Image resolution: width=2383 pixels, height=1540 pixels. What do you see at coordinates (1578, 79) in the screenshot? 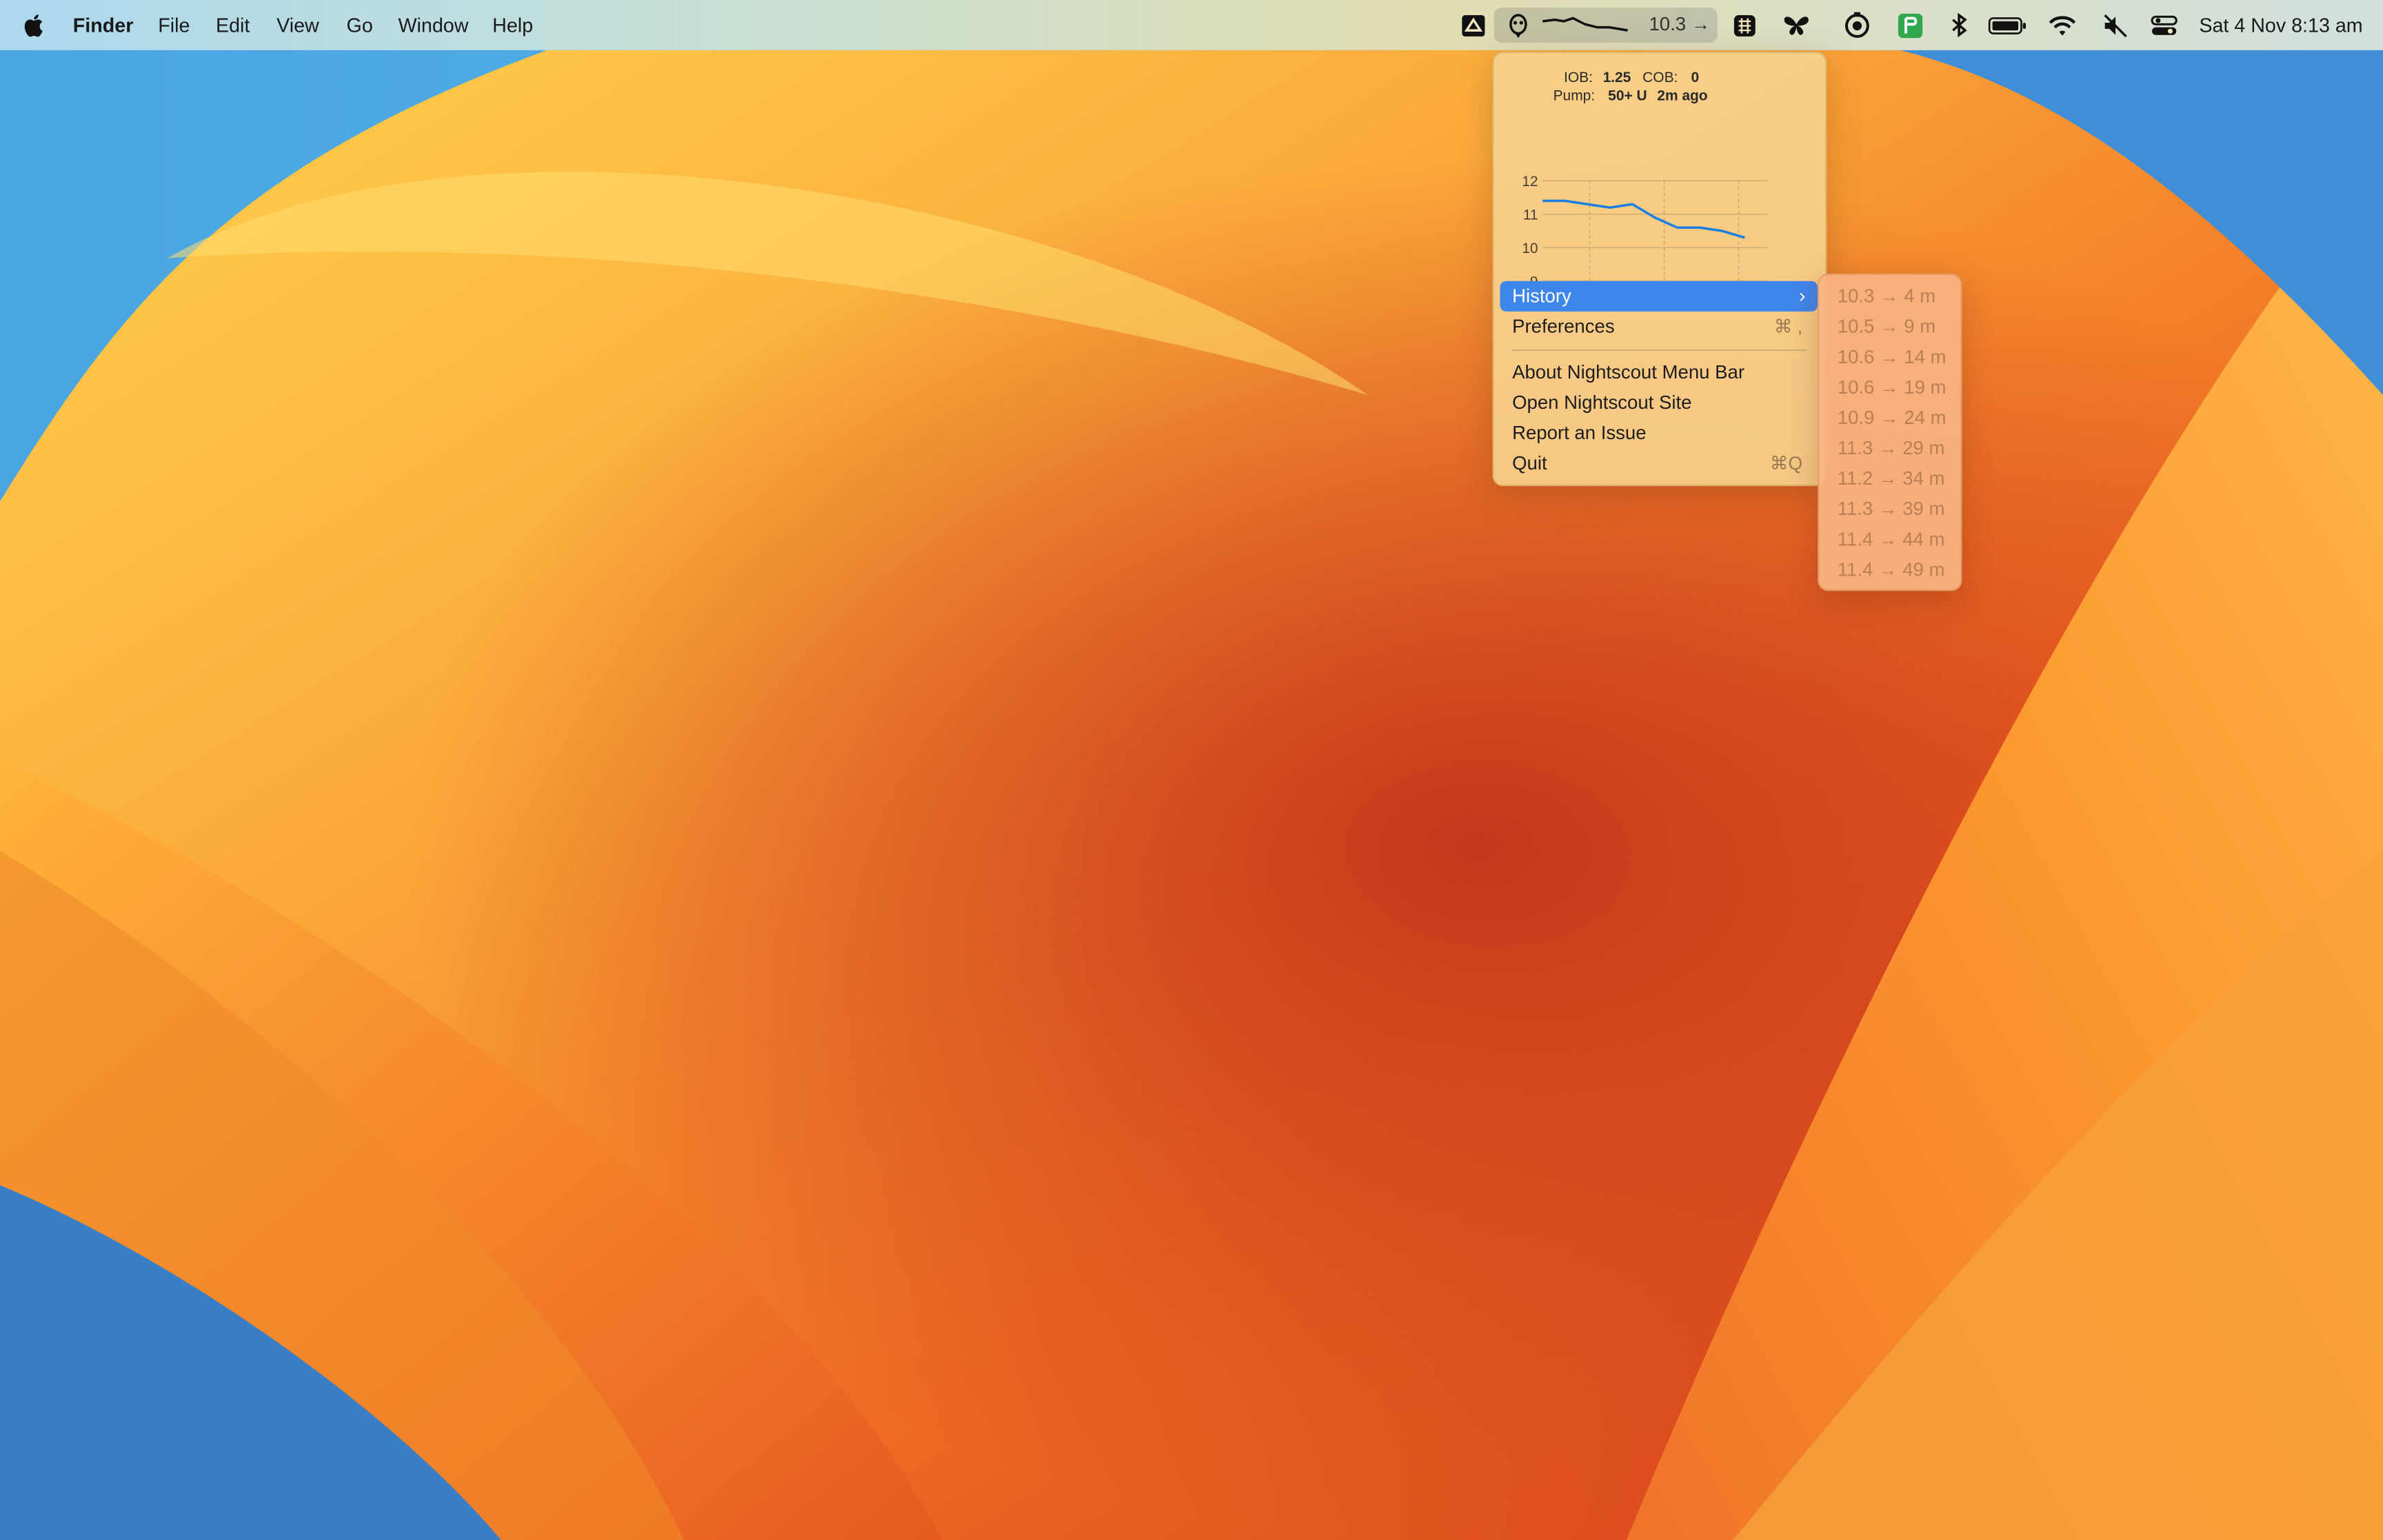
I see `iob-label: IOB:` at bounding box center [1578, 79].